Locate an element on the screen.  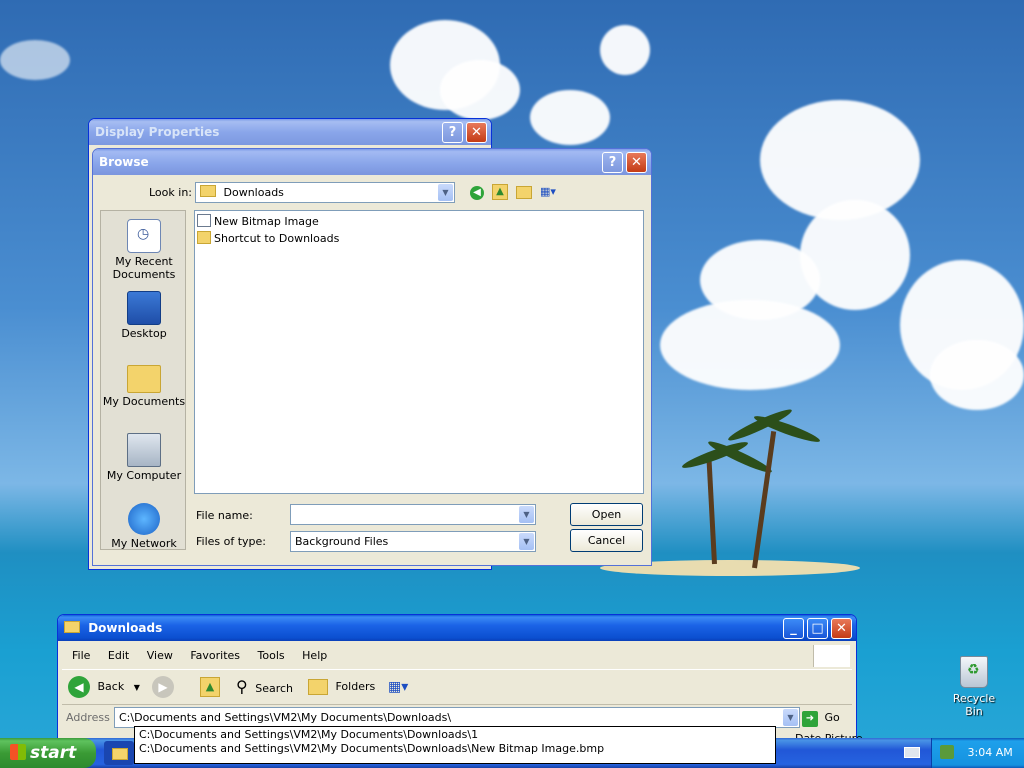
views-button: ▦▾ is located at coordinates (398, 687).